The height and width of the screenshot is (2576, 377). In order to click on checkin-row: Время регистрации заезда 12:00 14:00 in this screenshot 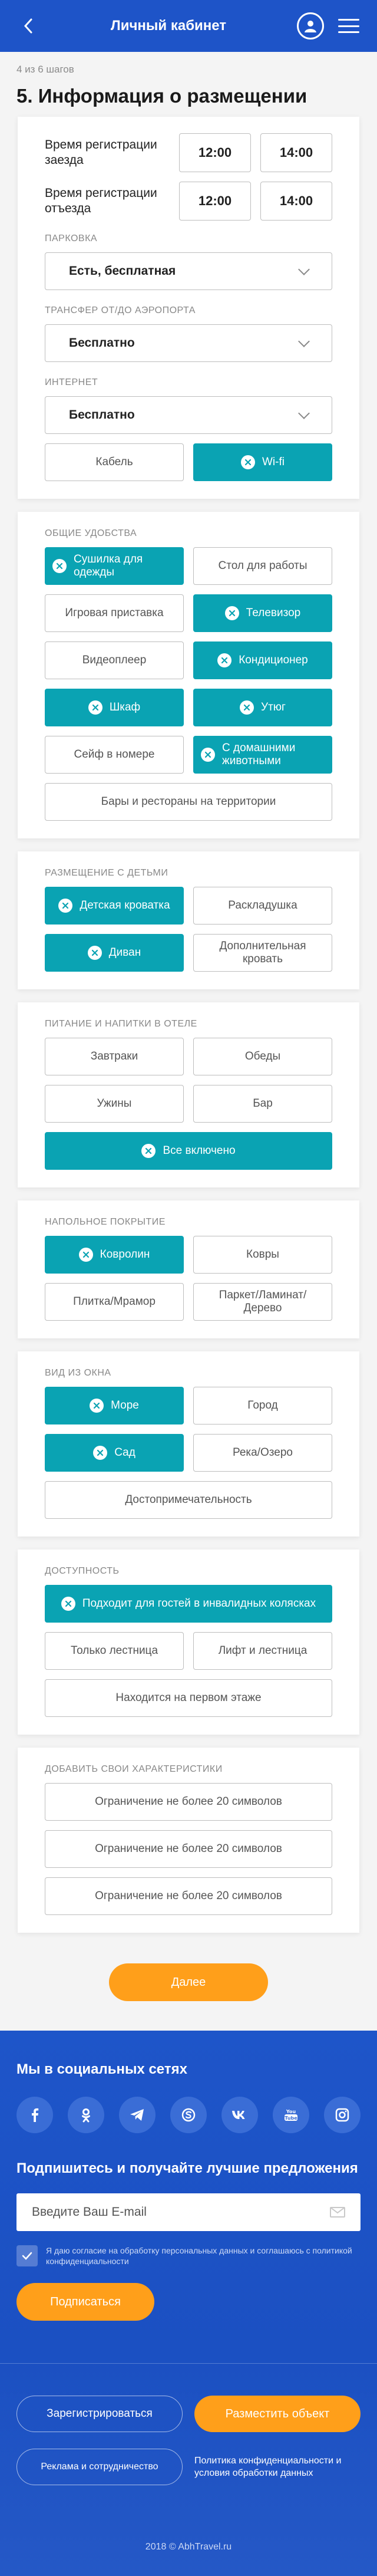, I will do `click(188, 153)`.